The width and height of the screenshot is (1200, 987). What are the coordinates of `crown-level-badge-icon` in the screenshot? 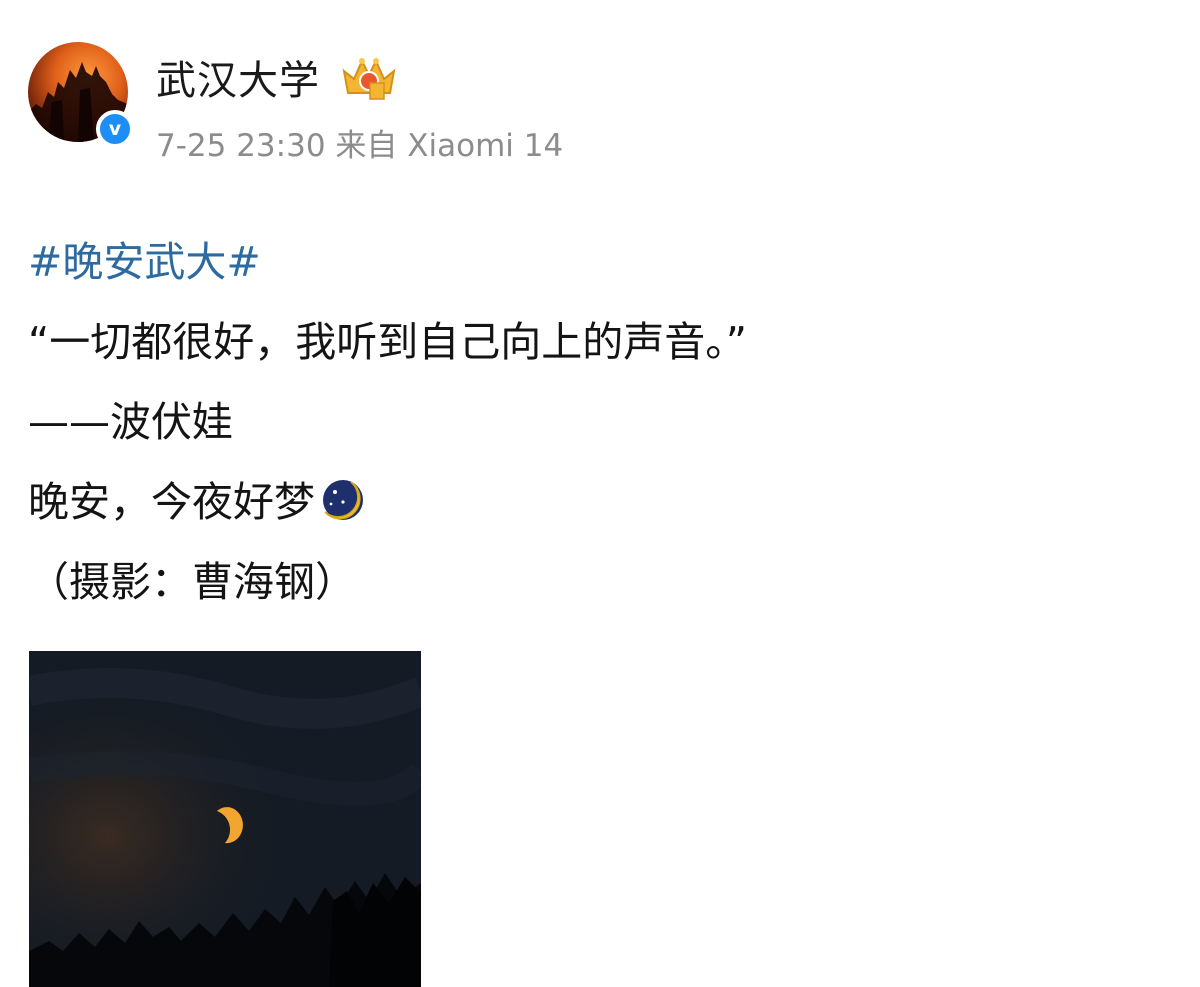 It's located at (369, 77).